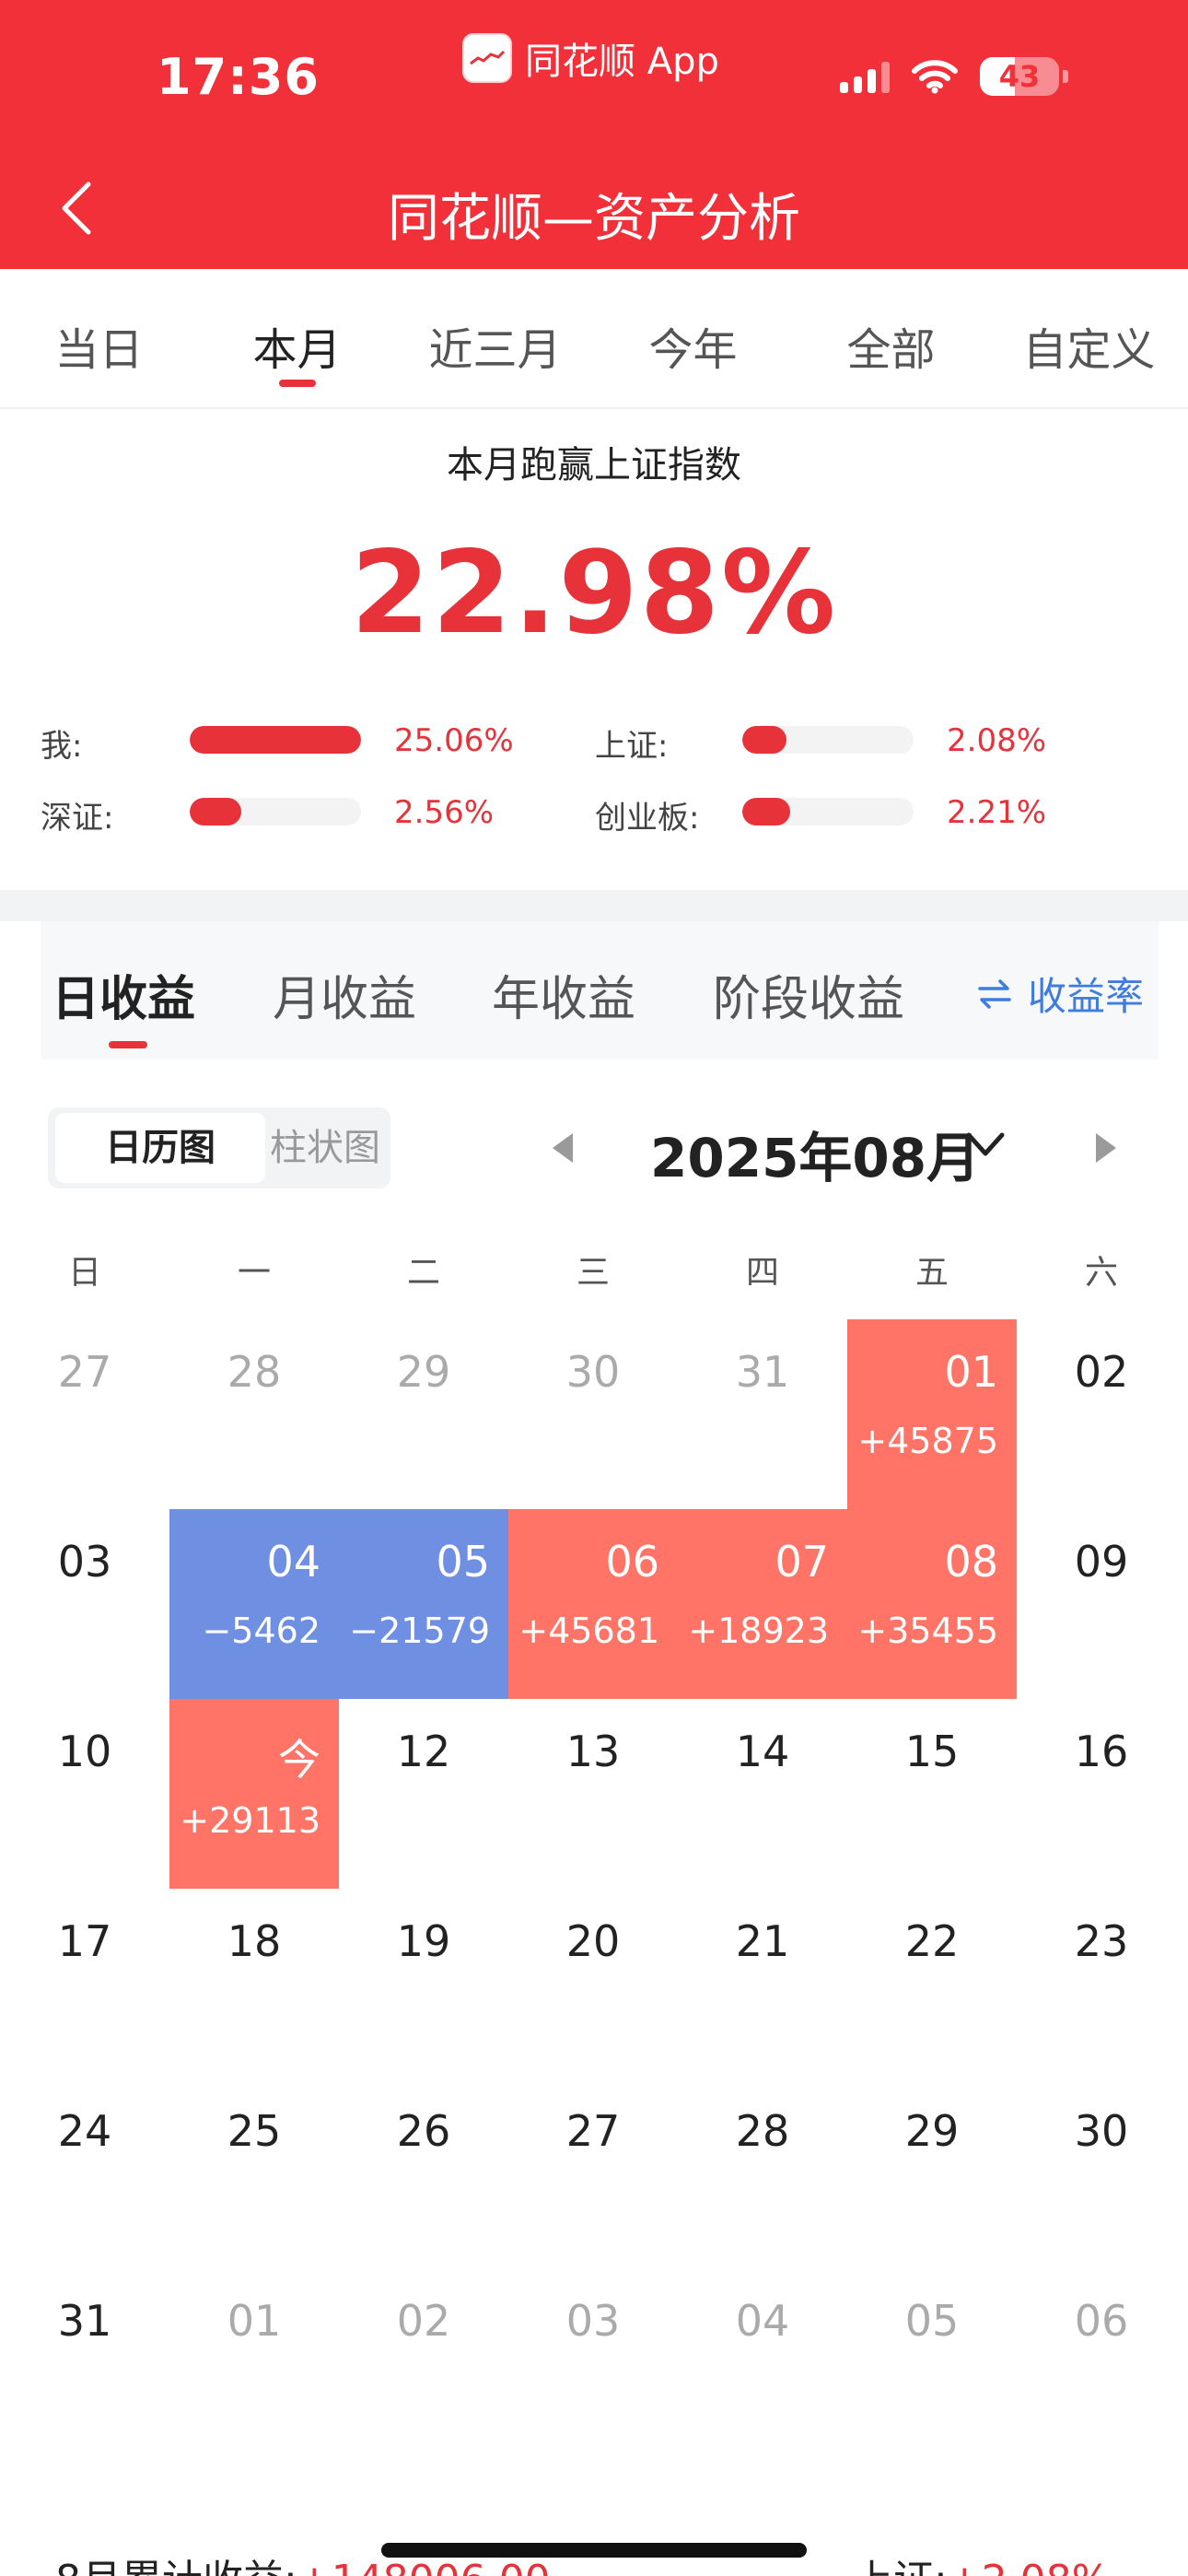 Image resolution: width=1188 pixels, height=2576 pixels. What do you see at coordinates (176, 2566) in the screenshot?
I see `cumulative-label: 8月累计收益:` at bounding box center [176, 2566].